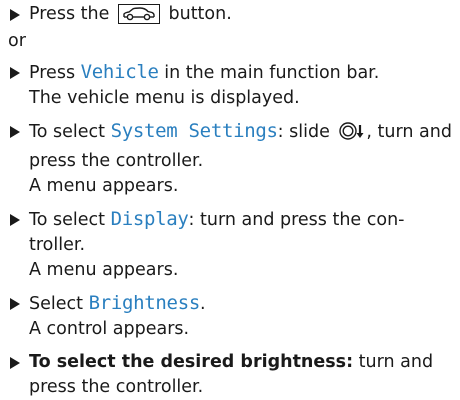 The image size is (460, 400). What do you see at coordinates (56, 304) in the screenshot?
I see `step-text: Select` at bounding box center [56, 304].